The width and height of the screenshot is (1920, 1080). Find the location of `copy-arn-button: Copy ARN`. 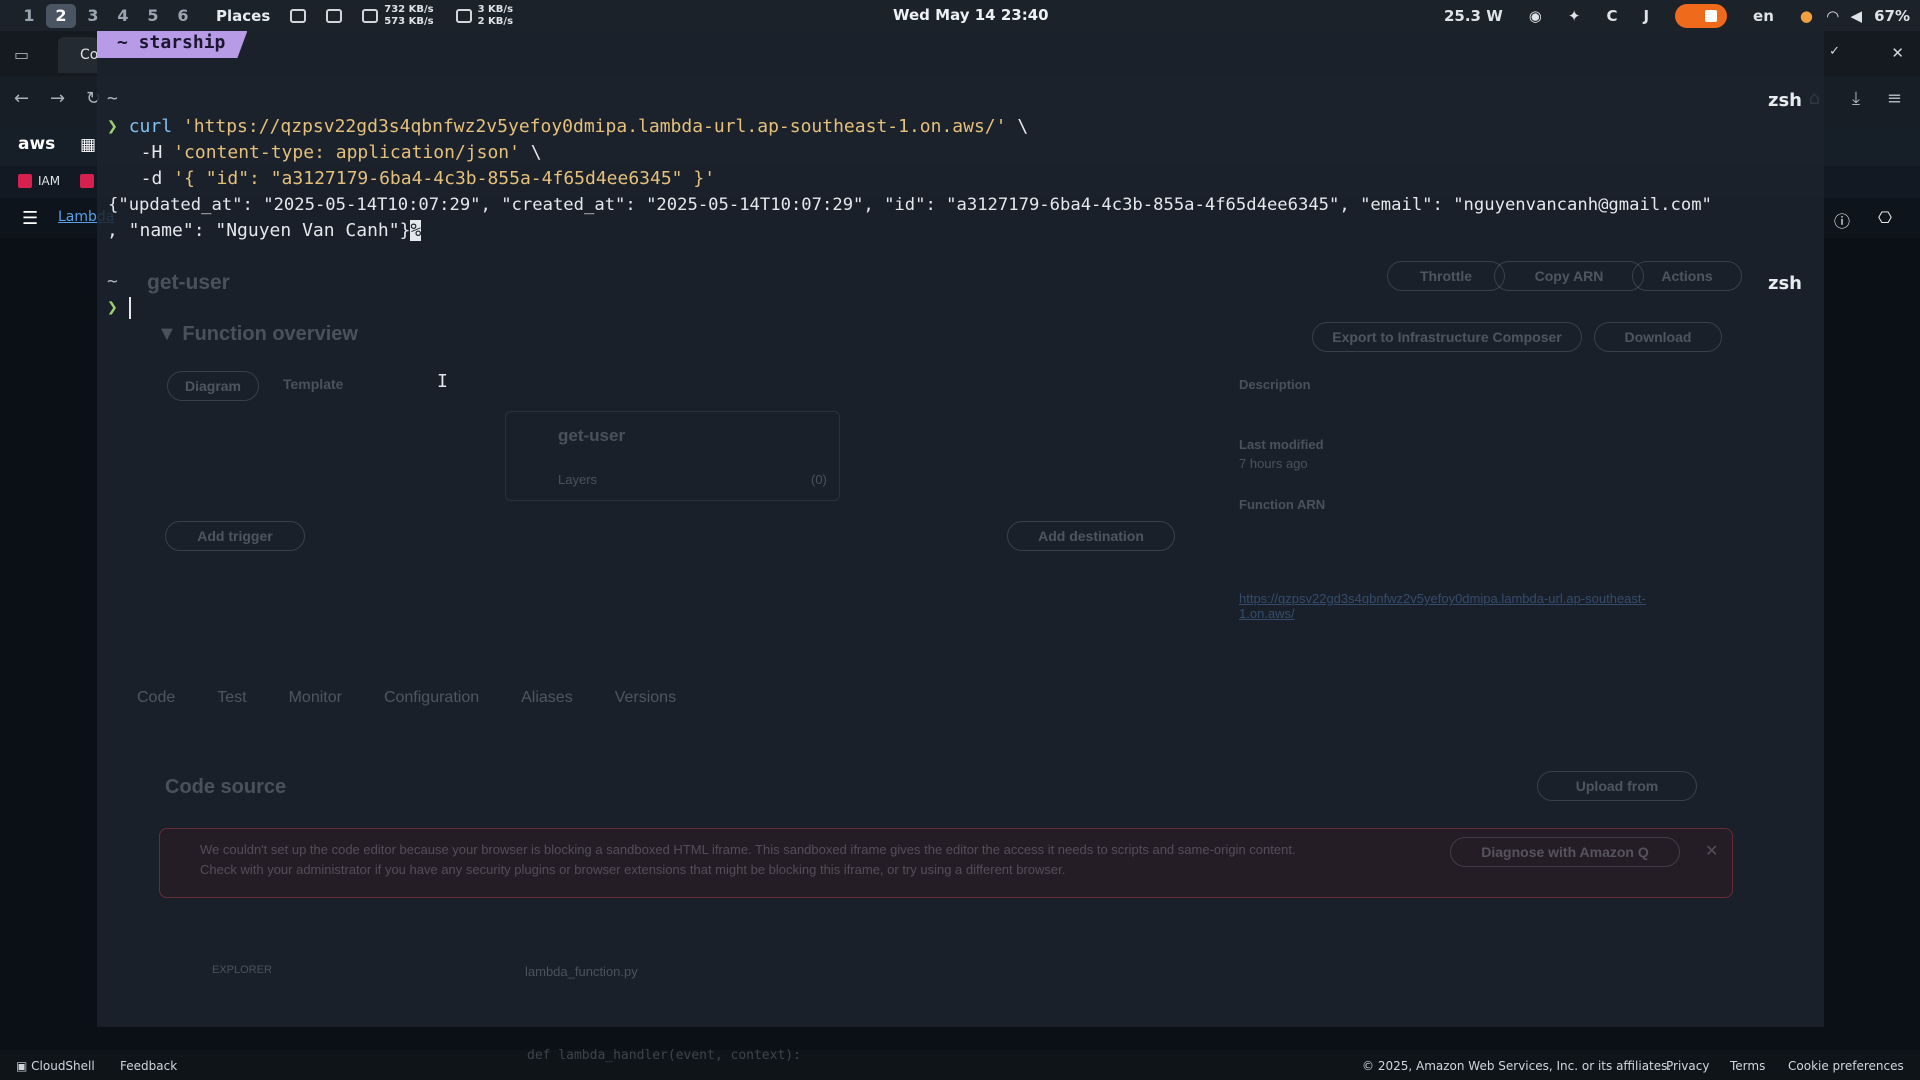

copy-arn-button: Copy ARN is located at coordinates (1569, 276).